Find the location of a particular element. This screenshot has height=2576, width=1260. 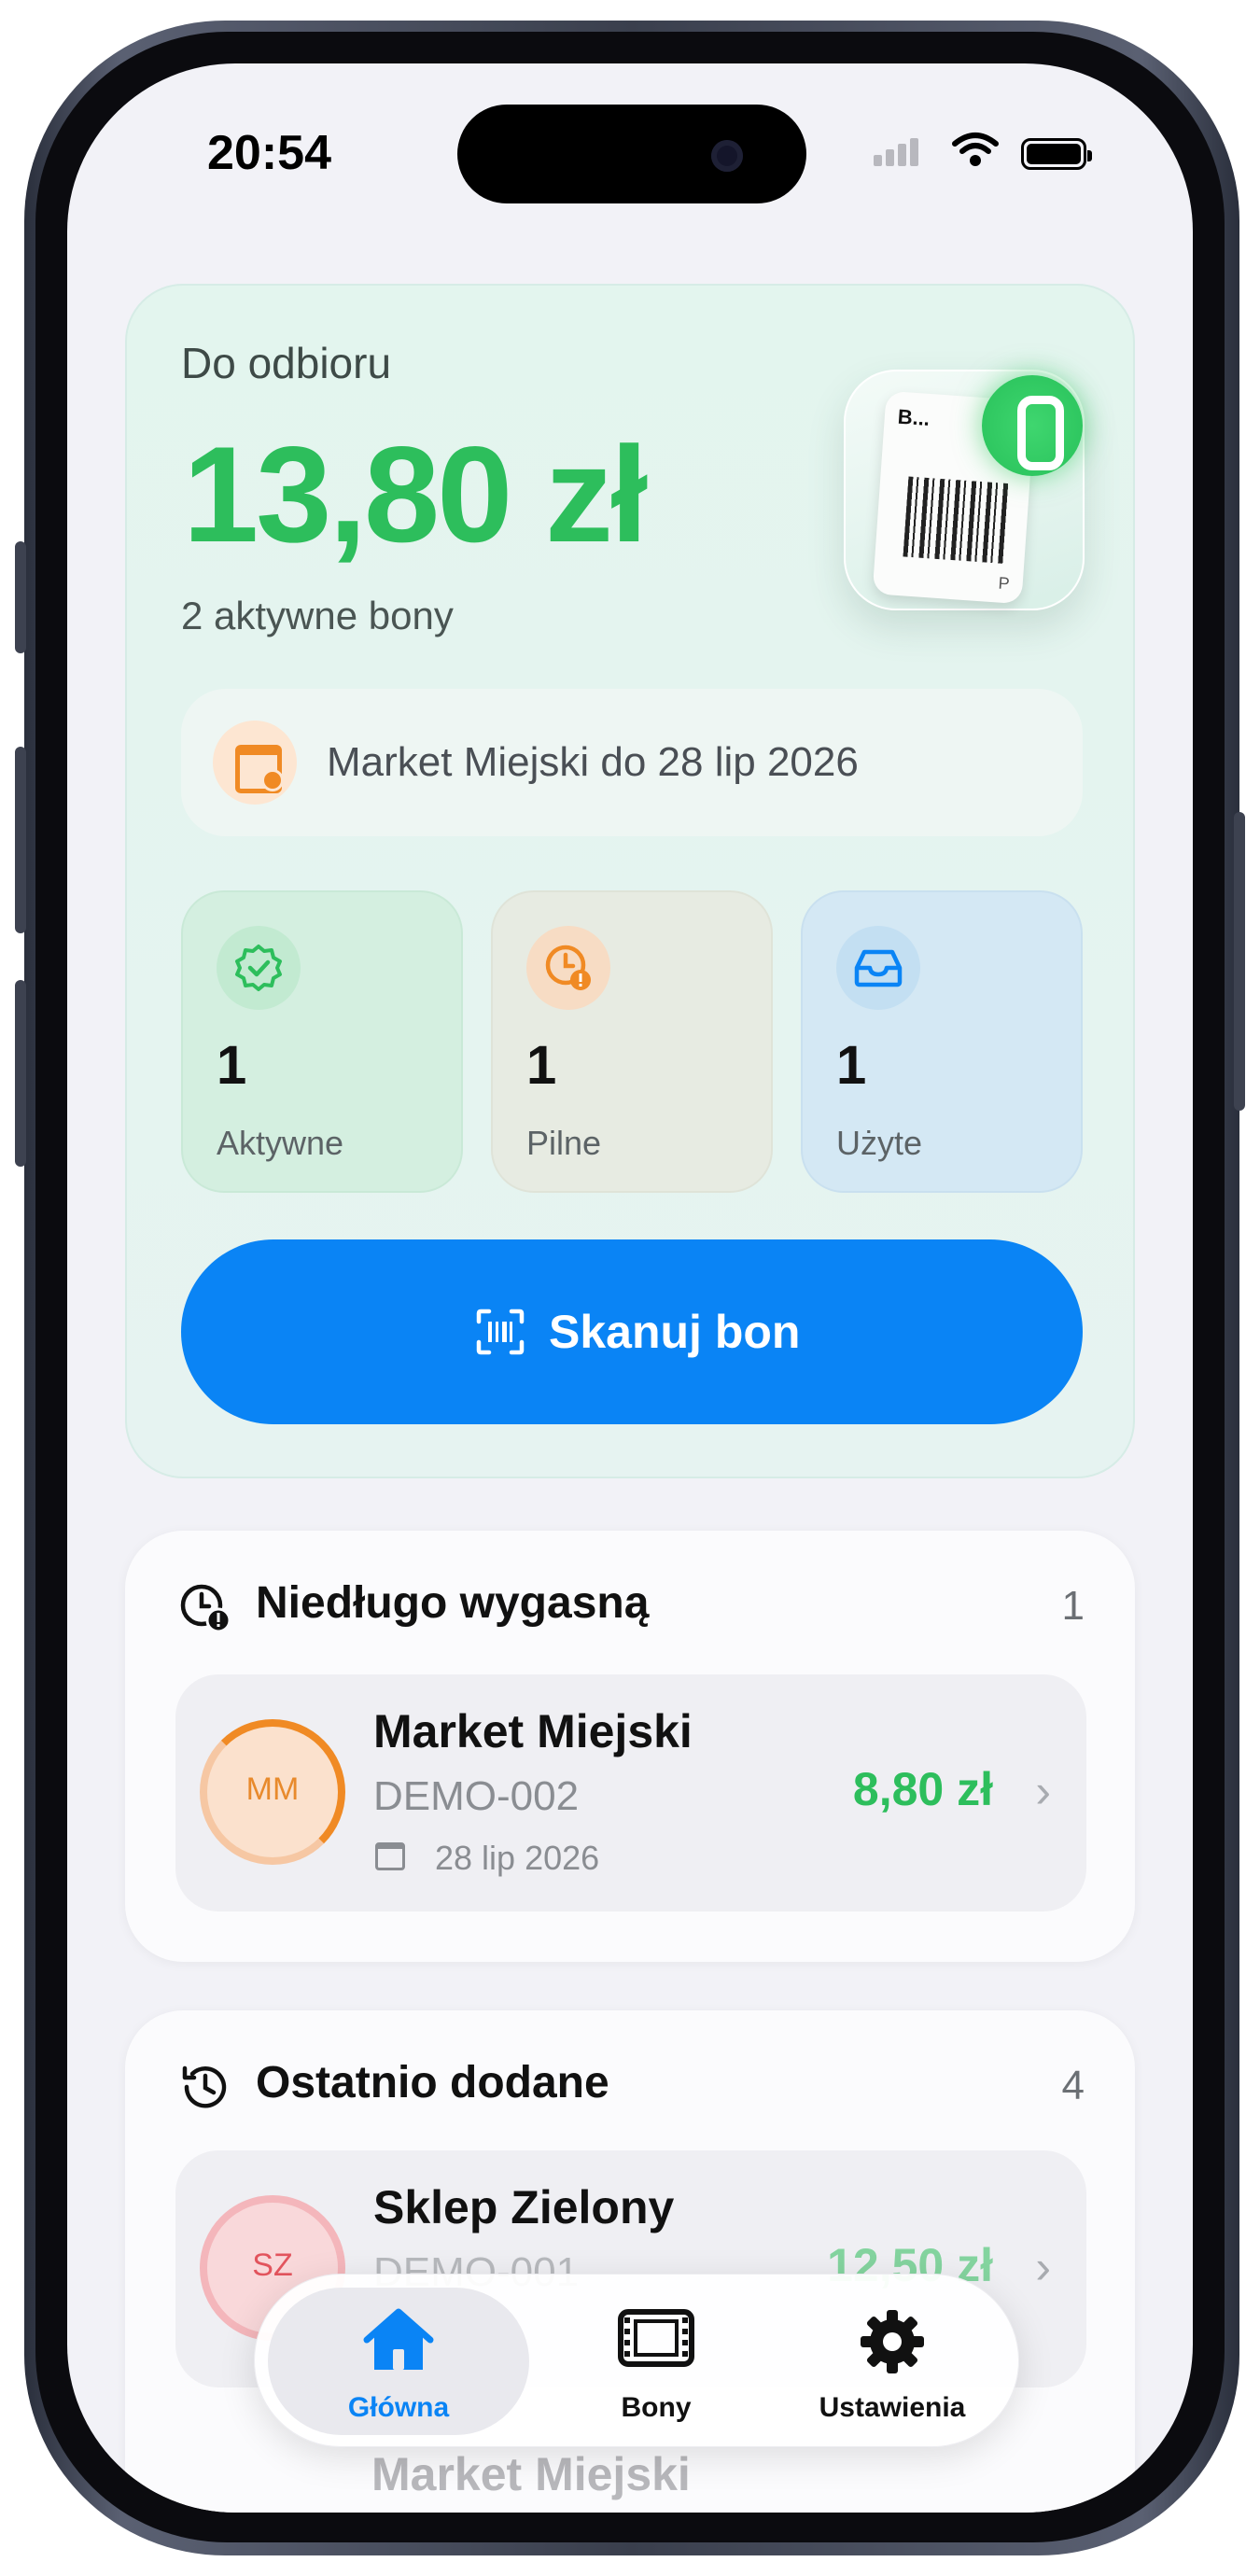

cellular-signal-icon is located at coordinates (898, 152).